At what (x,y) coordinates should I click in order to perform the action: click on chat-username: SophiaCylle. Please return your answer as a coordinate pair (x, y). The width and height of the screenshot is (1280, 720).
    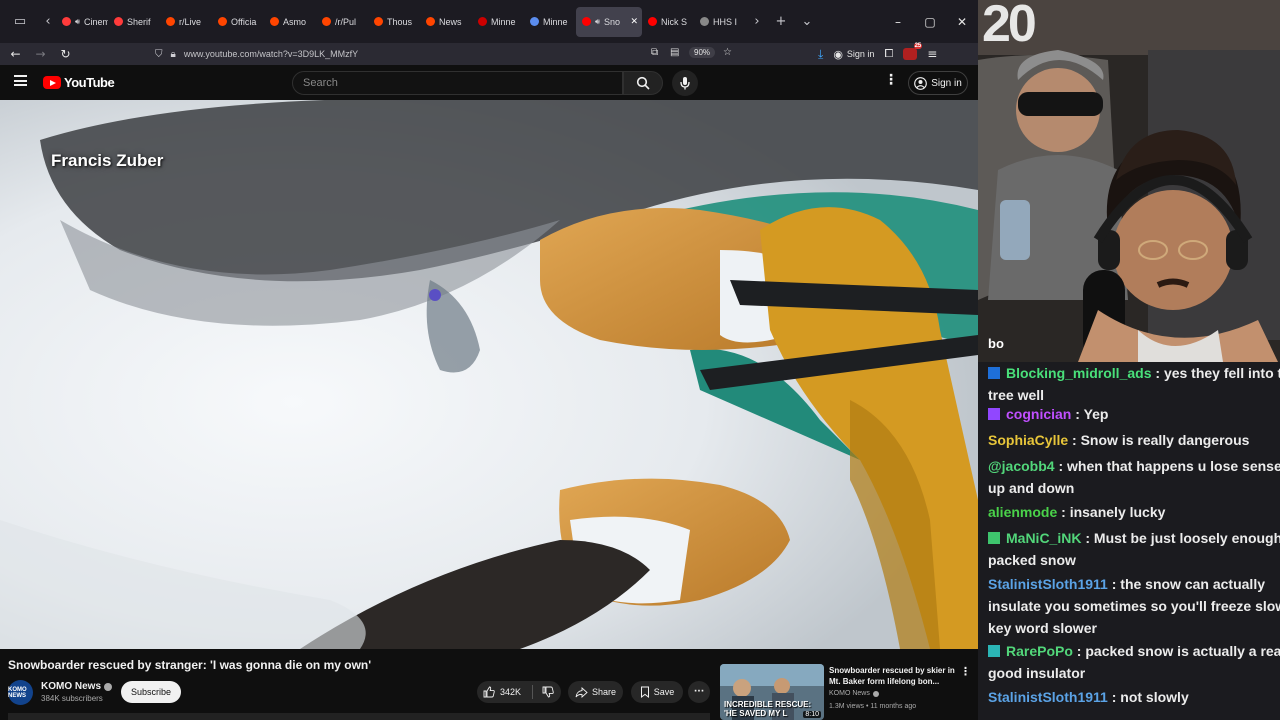
    Looking at the image, I should click on (1028, 440).